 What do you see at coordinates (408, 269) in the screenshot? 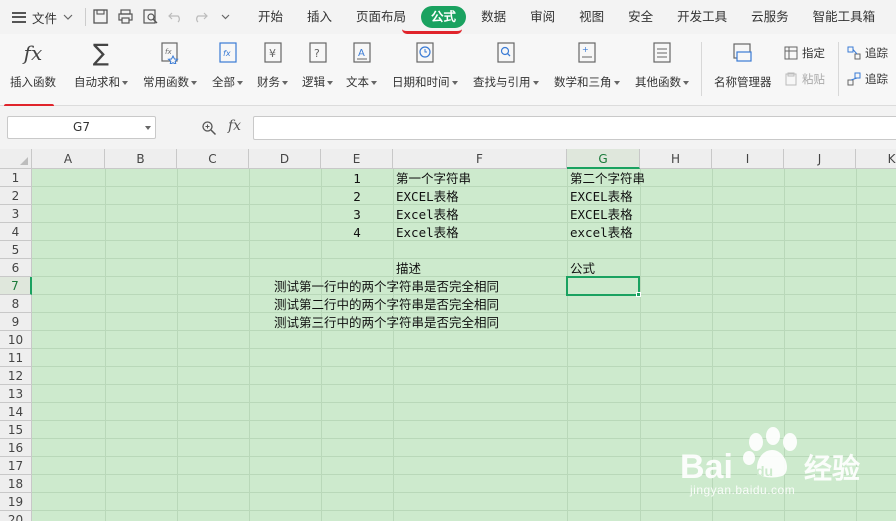
I see `cell-f6: 描述` at bounding box center [408, 269].